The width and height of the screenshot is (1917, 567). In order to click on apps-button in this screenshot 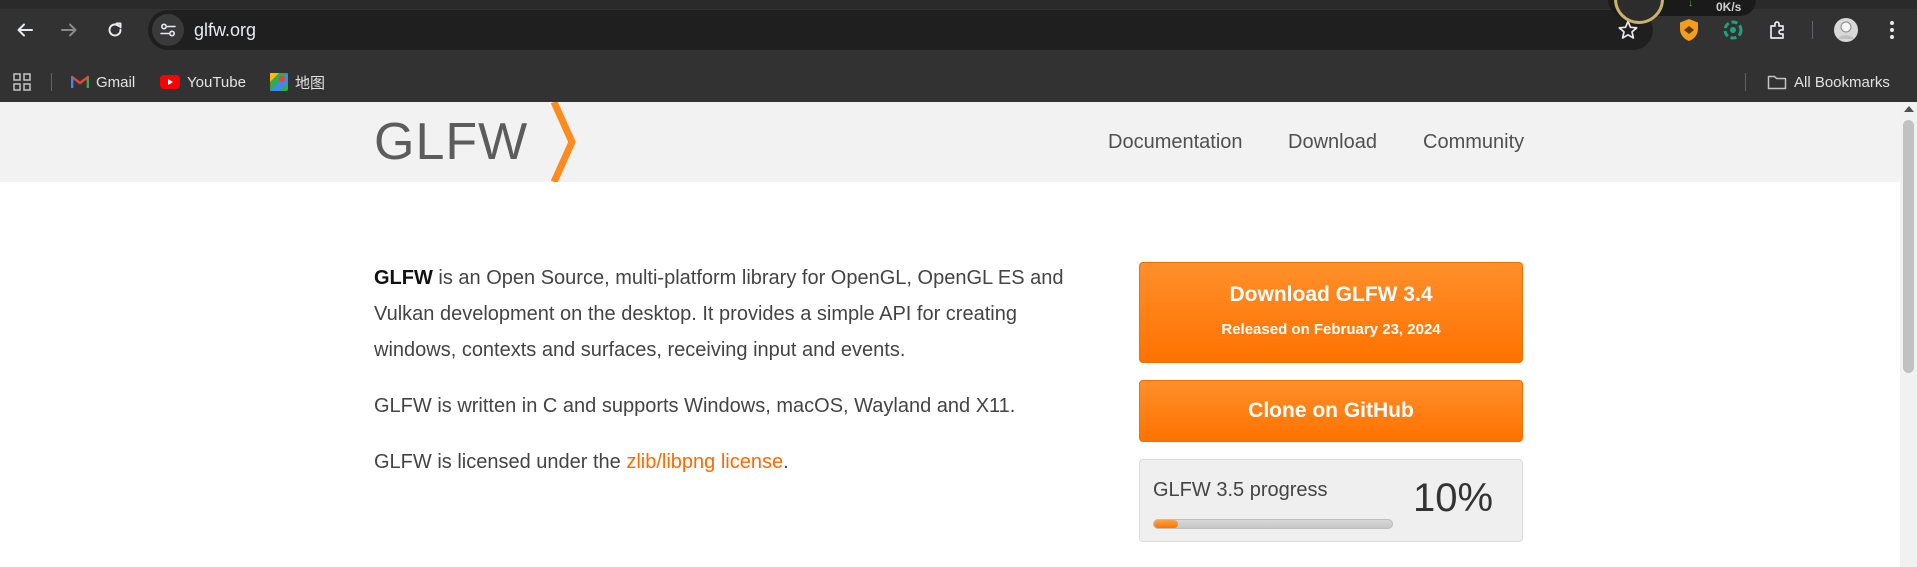, I will do `click(22, 82)`.